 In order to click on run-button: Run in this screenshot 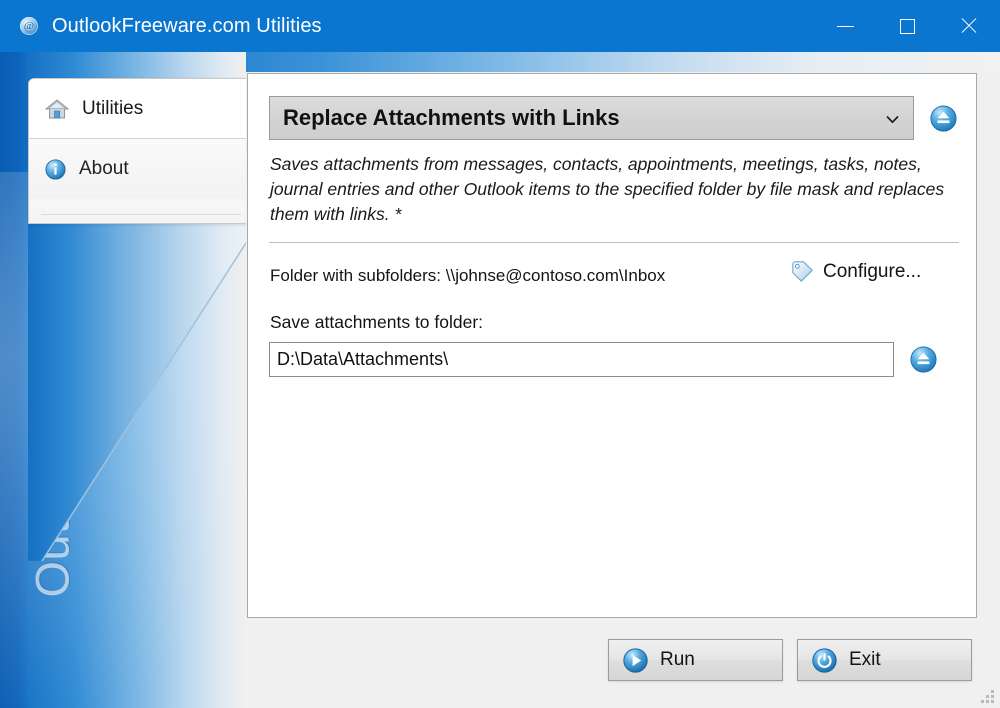, I will do `click(695, 660)`.